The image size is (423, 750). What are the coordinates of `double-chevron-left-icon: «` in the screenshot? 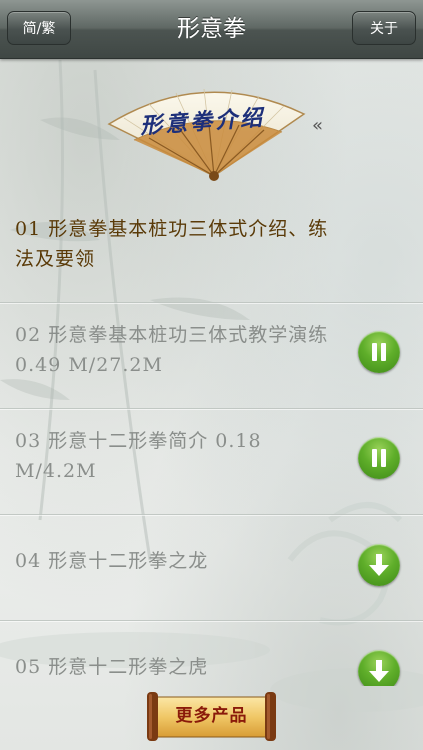 It's located at (318, 125).